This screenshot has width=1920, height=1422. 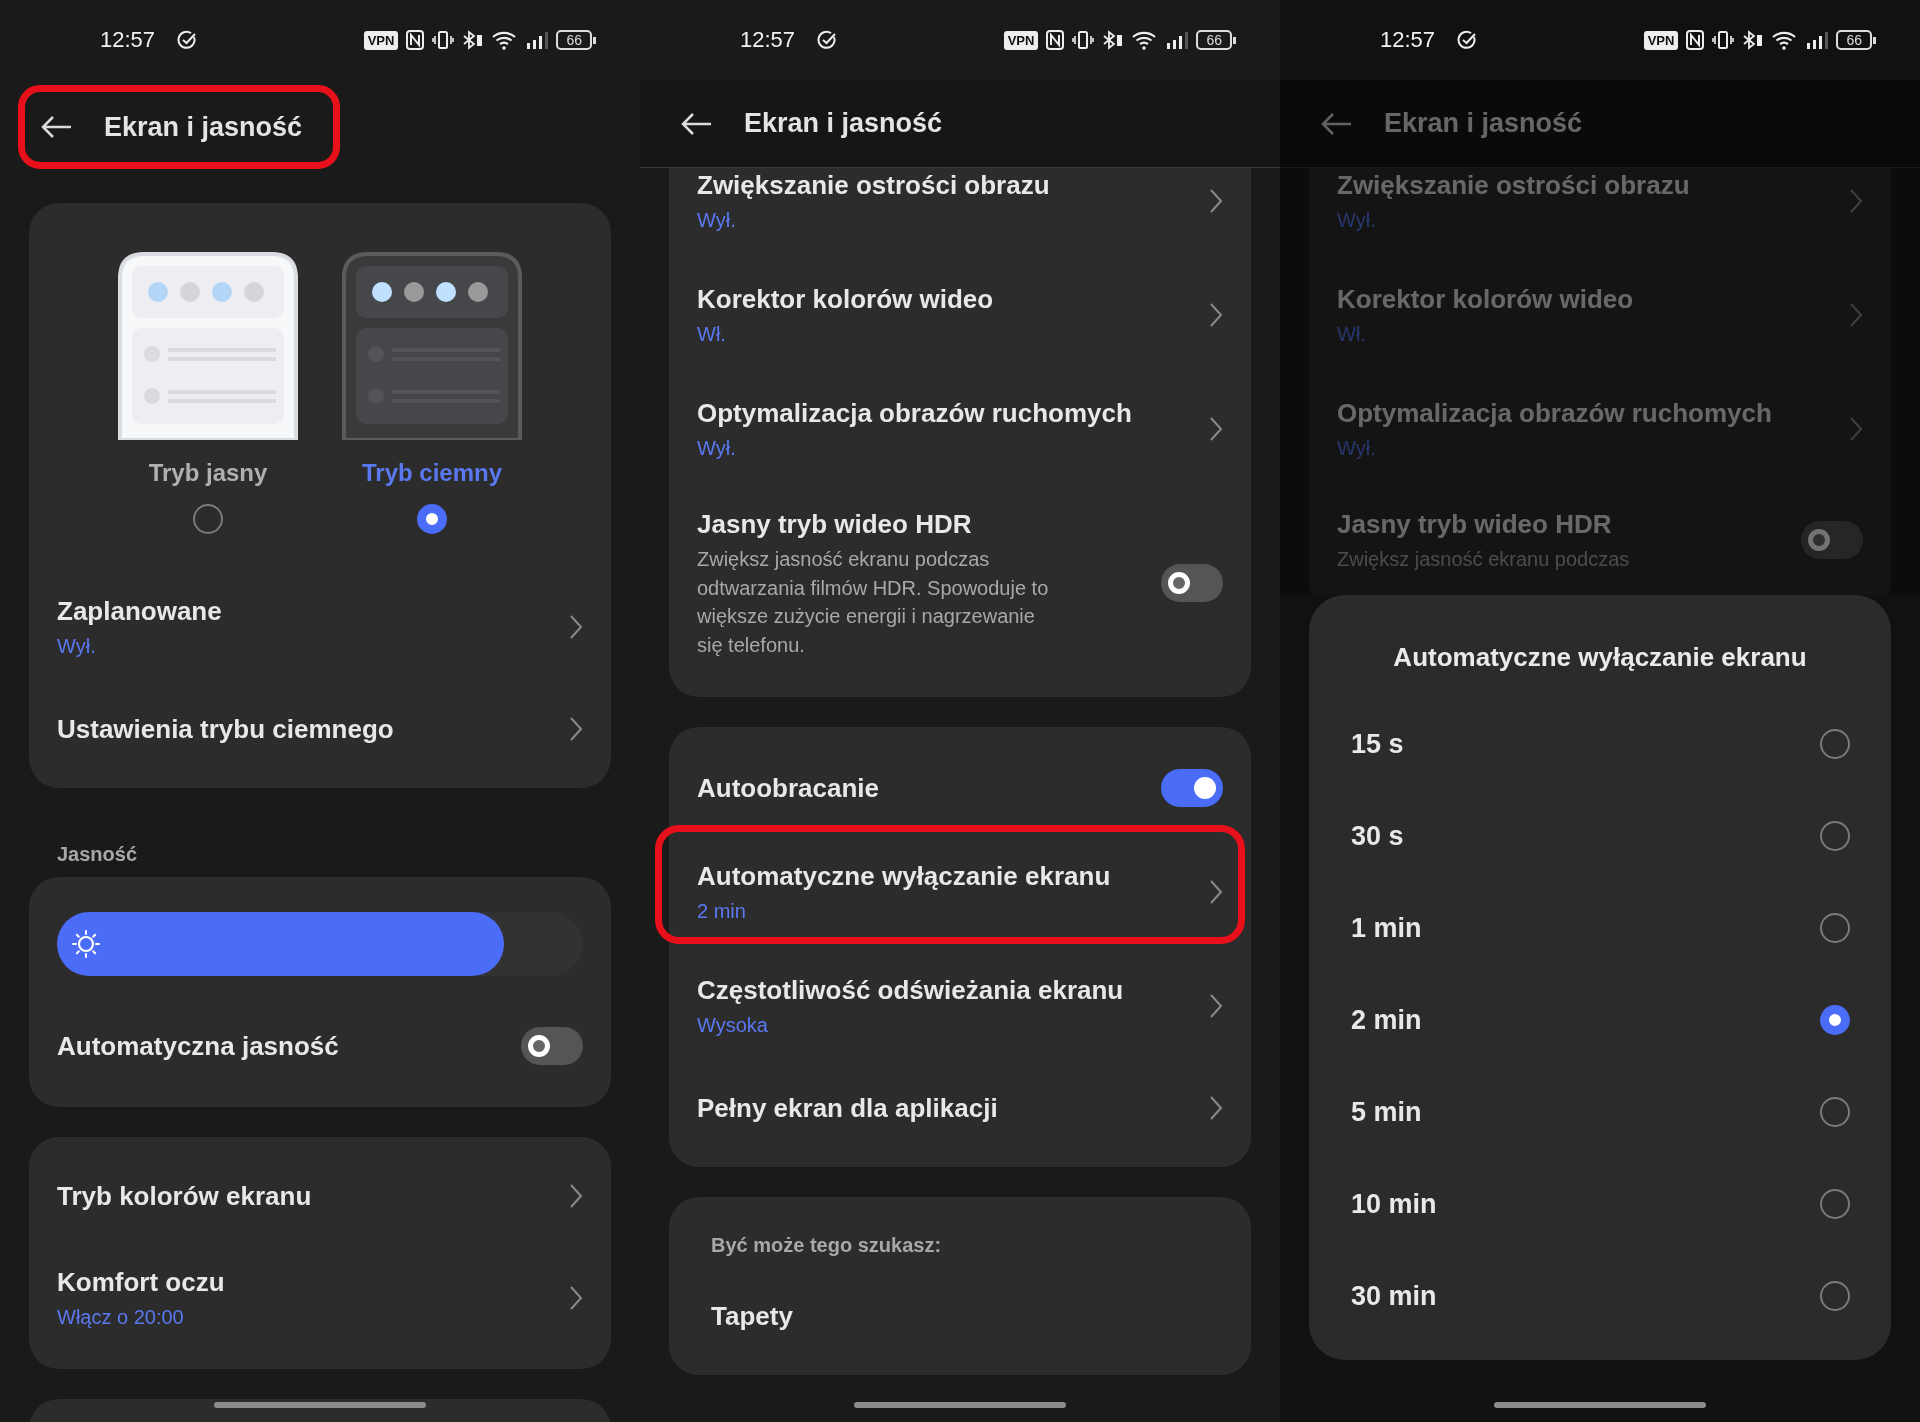 What do you see at coordinates (1483, 559) in the screenshot?
I see `setting-description: Zwiększ jasność ekranu podczas` at bounding box center [1483, 559].